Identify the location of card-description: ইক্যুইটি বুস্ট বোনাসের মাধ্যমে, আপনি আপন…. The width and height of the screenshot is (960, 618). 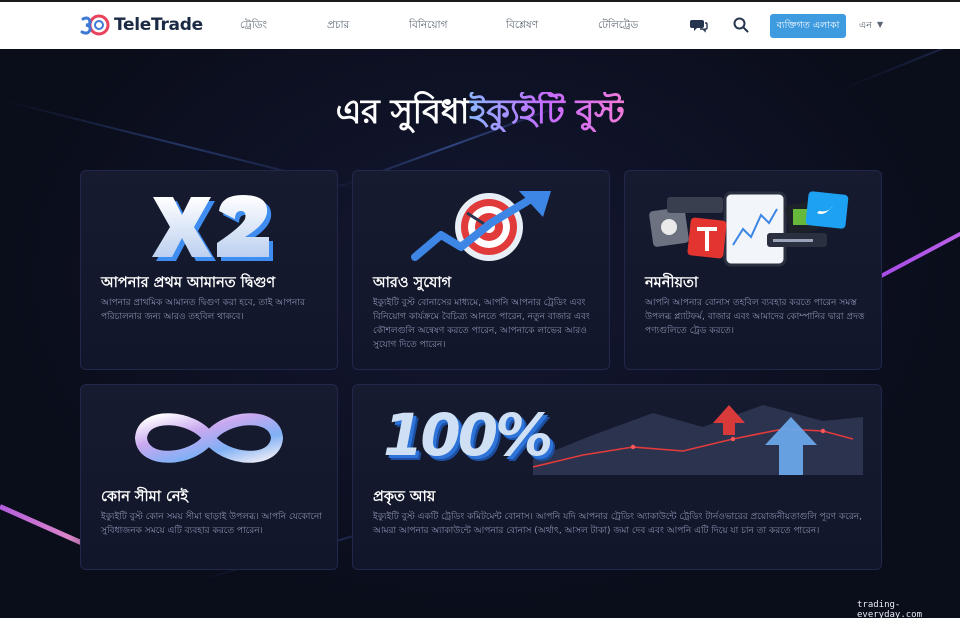
(481, 324).